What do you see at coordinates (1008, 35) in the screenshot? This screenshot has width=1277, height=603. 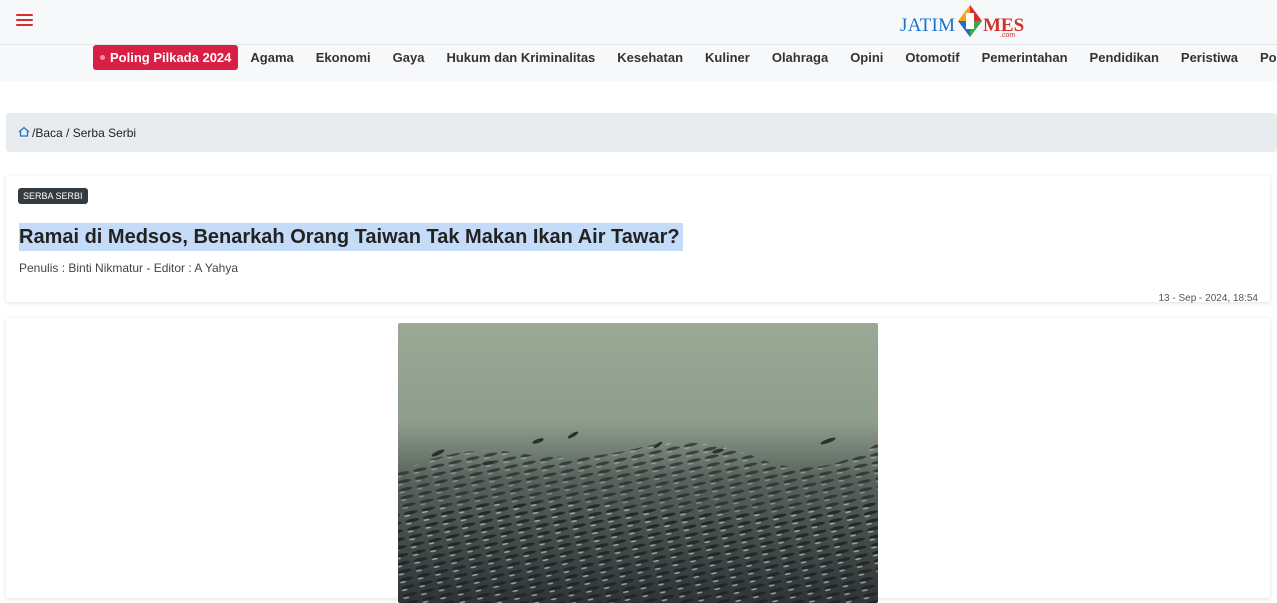 I see `logo-suffix: .com` at bounding box center [1008, 35].